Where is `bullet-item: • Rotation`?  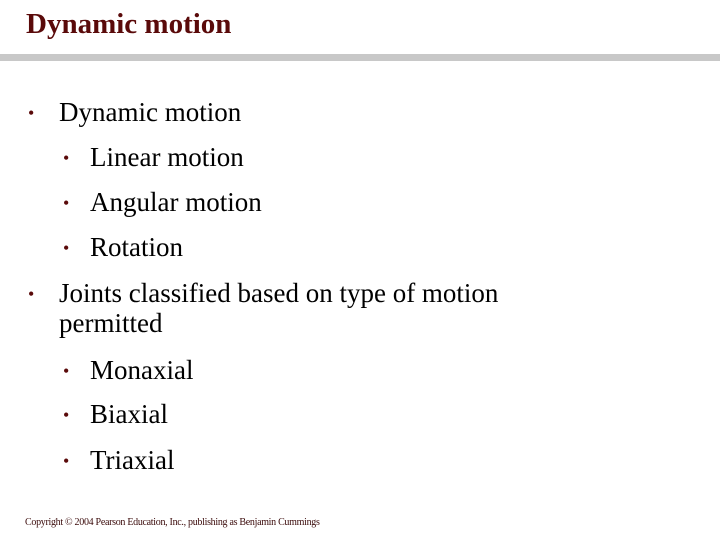 bullet-item: • Rotation is located at coordinates (123, 247).